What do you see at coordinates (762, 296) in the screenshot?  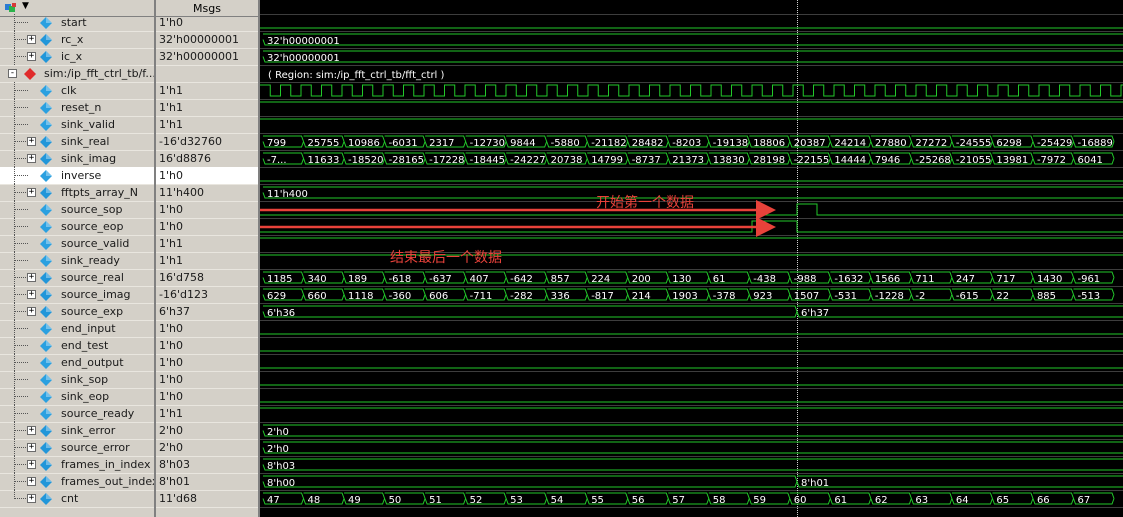 I see `bus-value-label: 923` at bounding box center [762, 296].